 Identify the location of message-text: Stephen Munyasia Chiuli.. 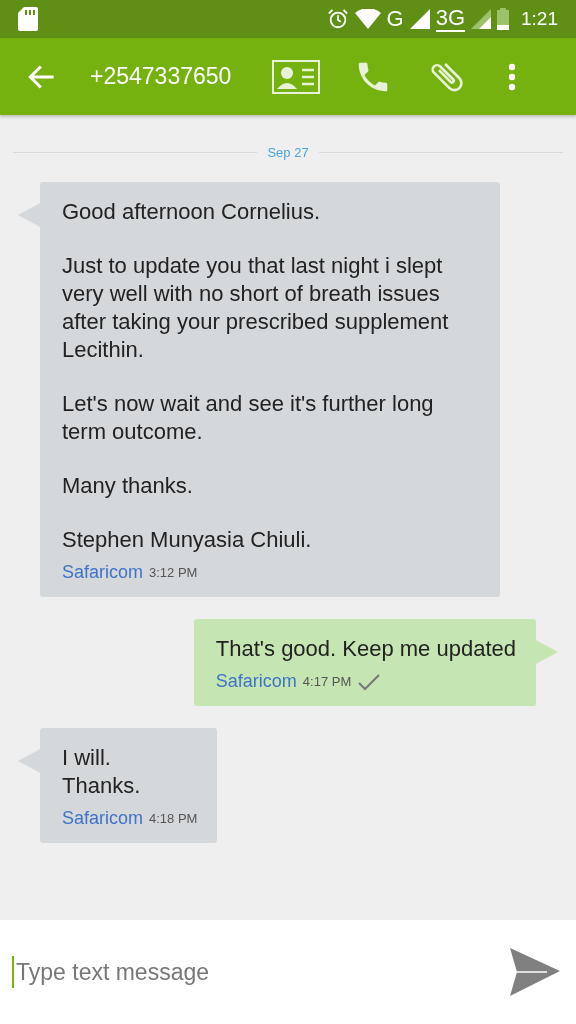
(187, 540).